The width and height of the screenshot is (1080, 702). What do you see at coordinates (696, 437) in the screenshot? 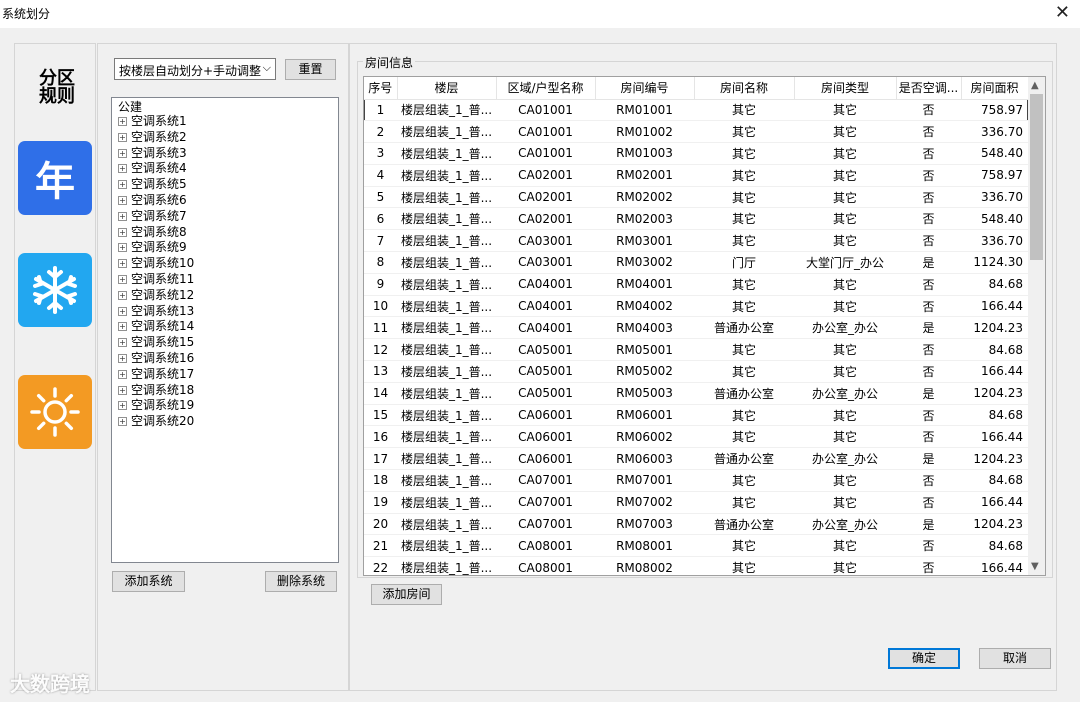
I see `table-row: 16 楼层组装_1_普... CA06001 RM06002 其它 其它否 166.44` at bounding box center [696, 437].